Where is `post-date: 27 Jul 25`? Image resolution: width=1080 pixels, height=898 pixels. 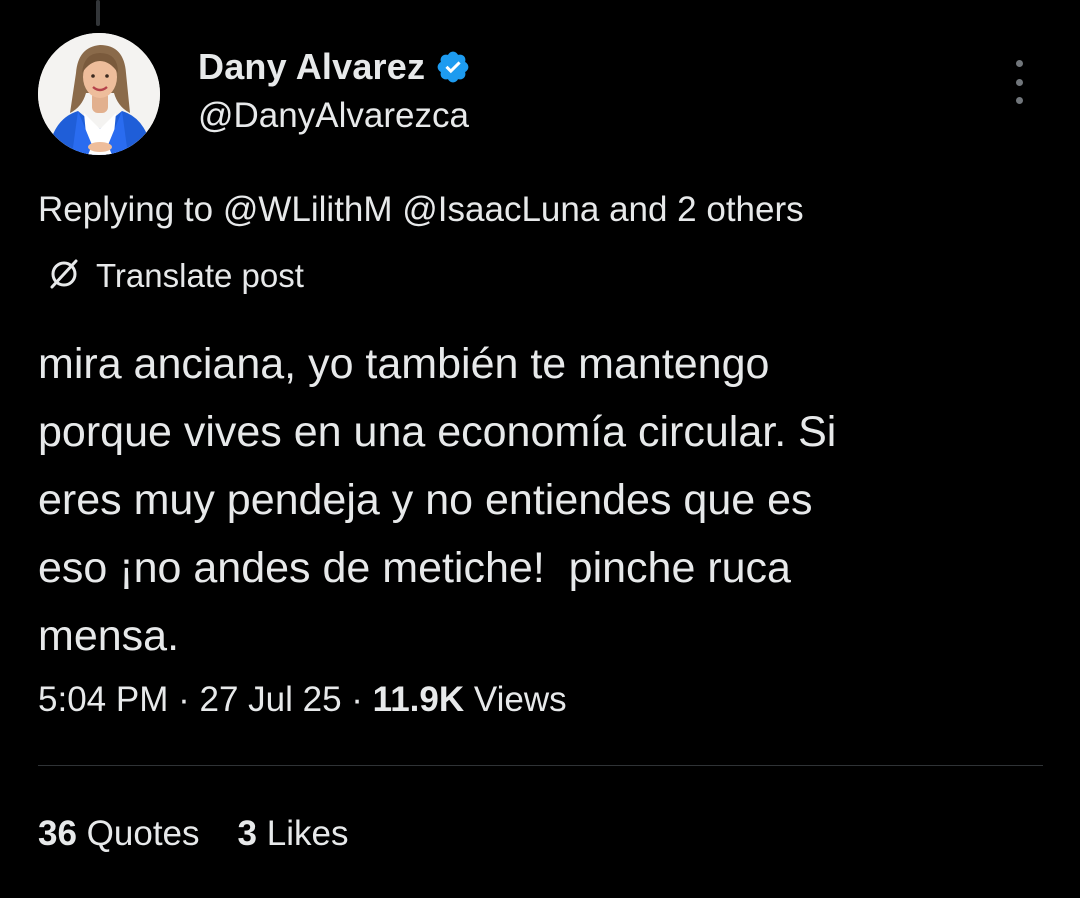 post-date: 27 Jul 25 is located at coordinates (270, 699).